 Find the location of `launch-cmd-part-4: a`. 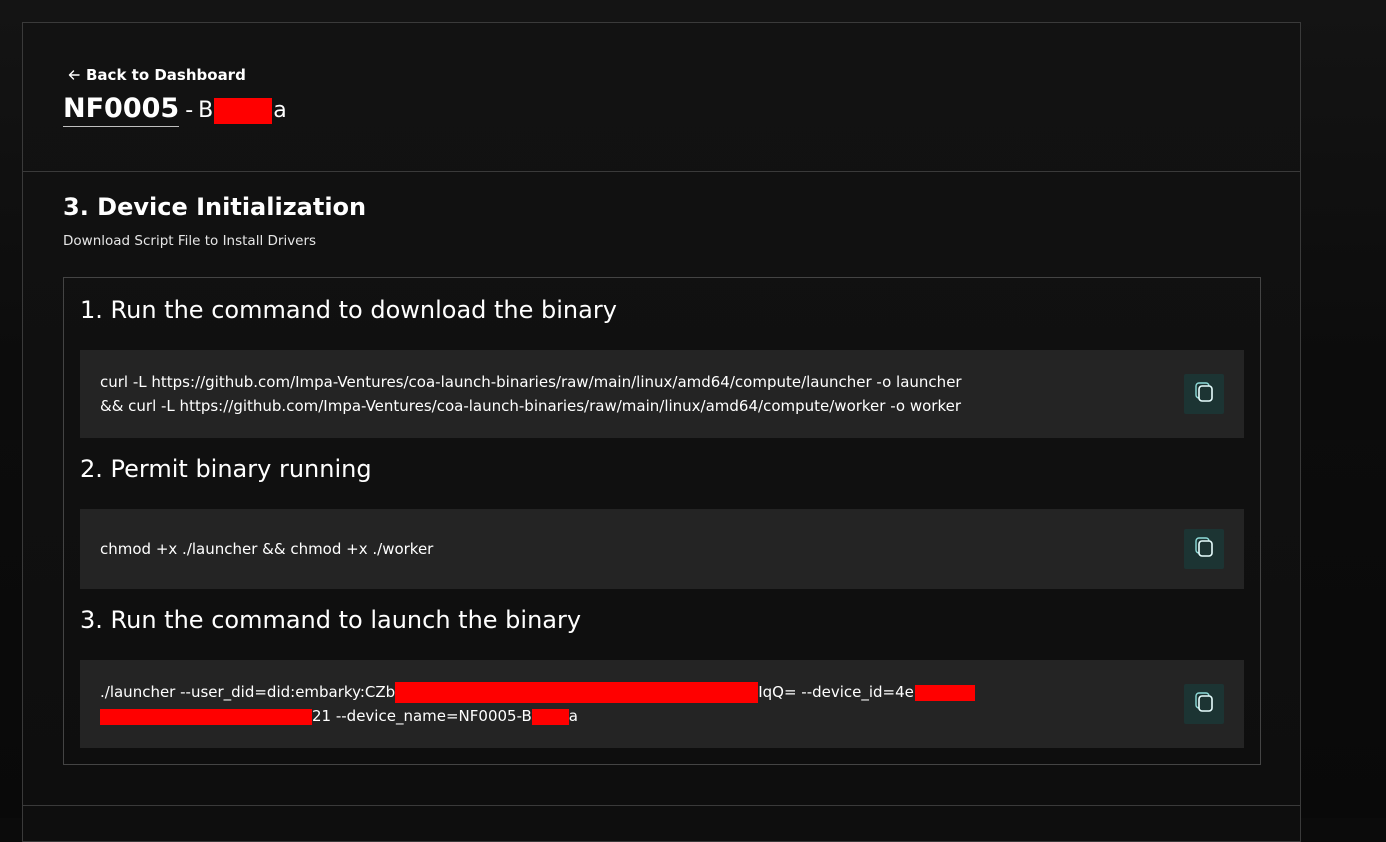

launch-cmd-part-4: a is located at coordinates (573, 716).